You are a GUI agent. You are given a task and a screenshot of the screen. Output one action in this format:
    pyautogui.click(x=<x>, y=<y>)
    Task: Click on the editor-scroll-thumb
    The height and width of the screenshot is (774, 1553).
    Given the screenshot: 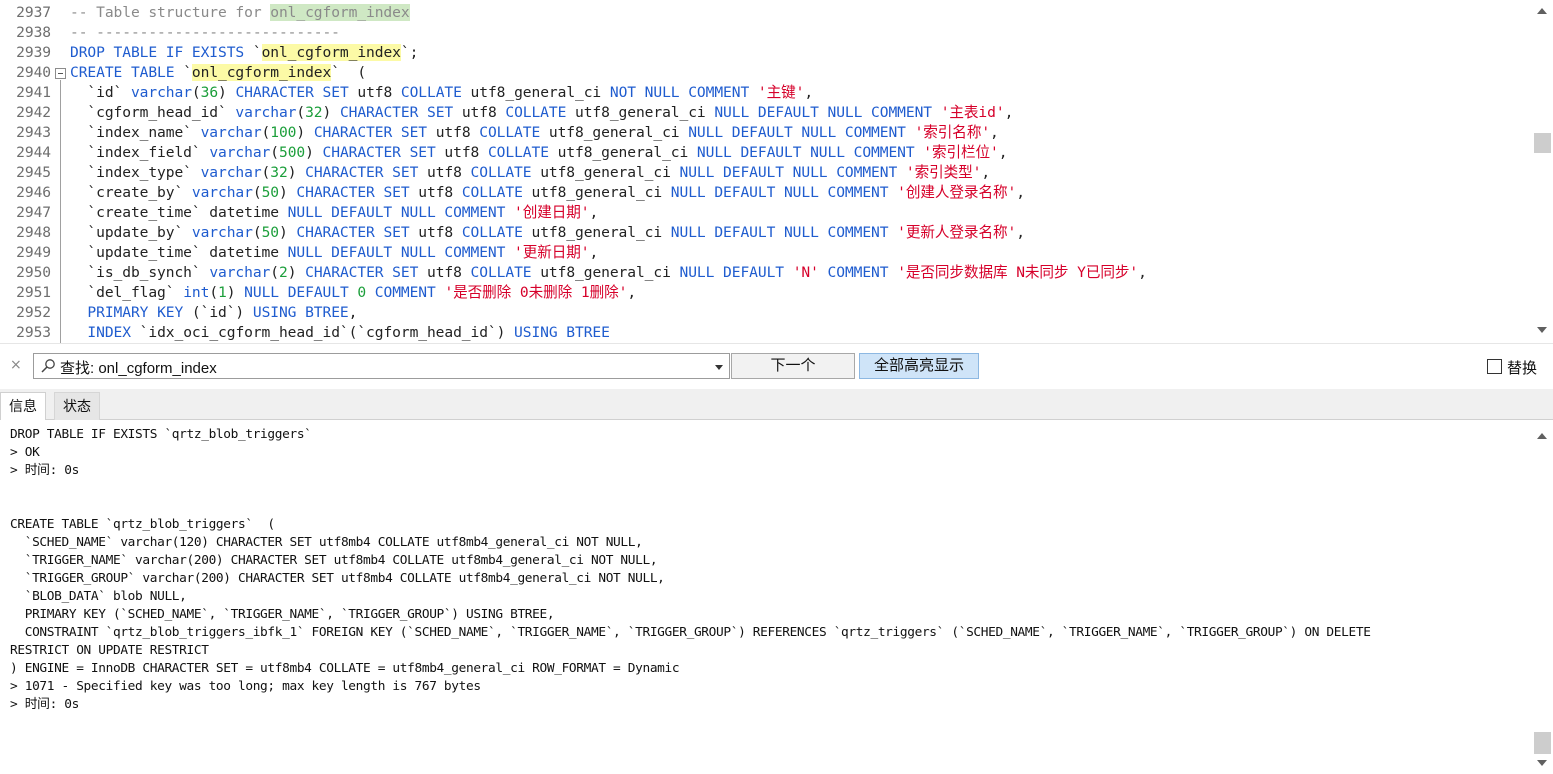 What is the action you would take?
    pyautogui.click(x=1542, y=143)
    